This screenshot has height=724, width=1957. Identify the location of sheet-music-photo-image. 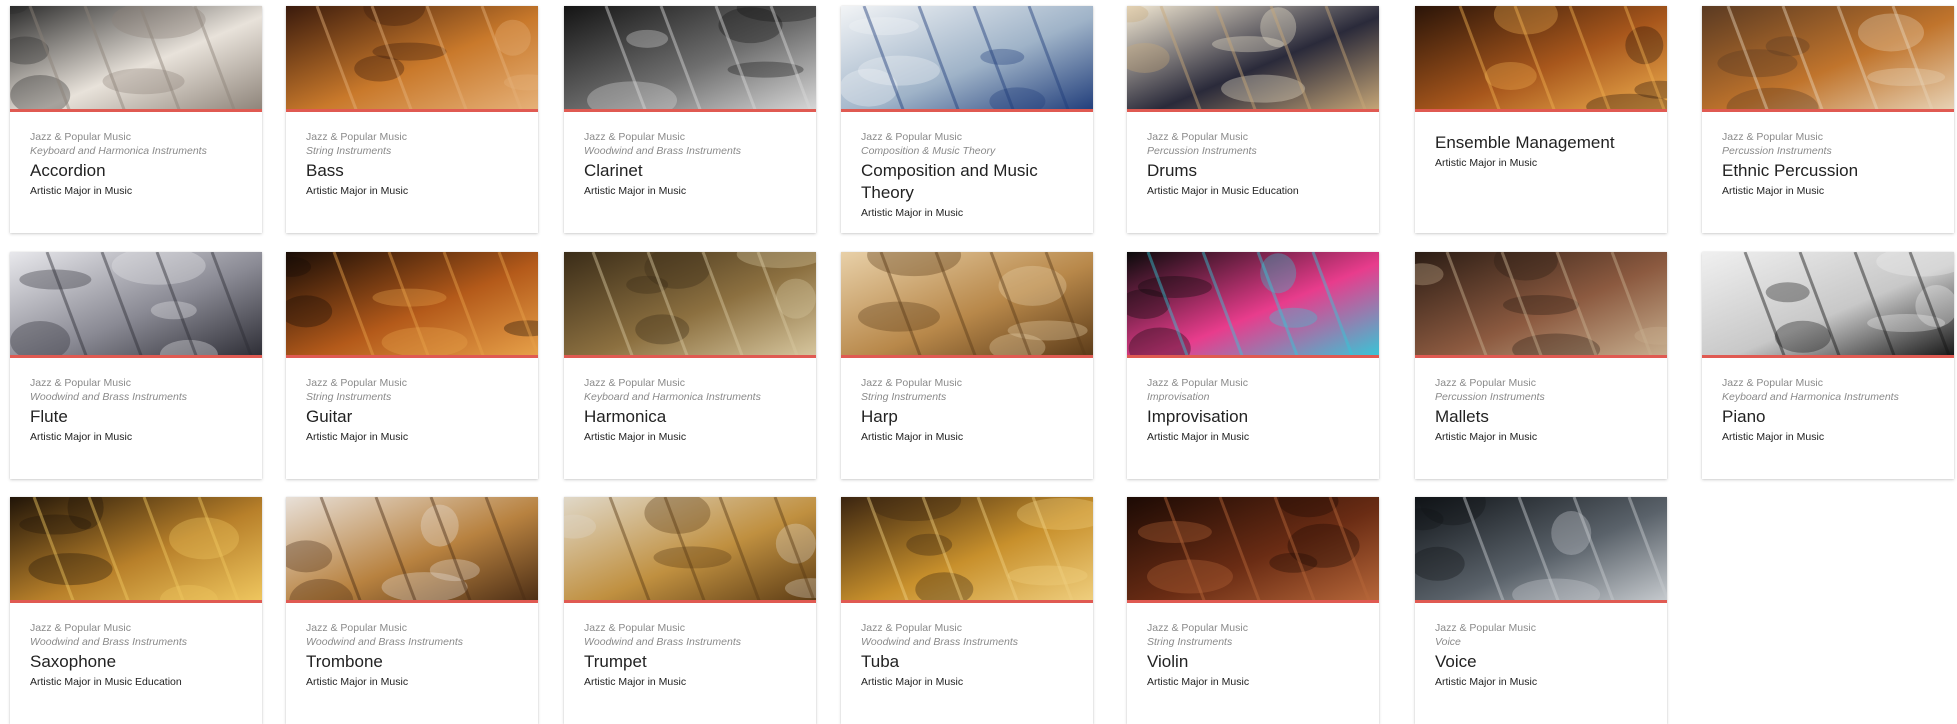
(967, 59).